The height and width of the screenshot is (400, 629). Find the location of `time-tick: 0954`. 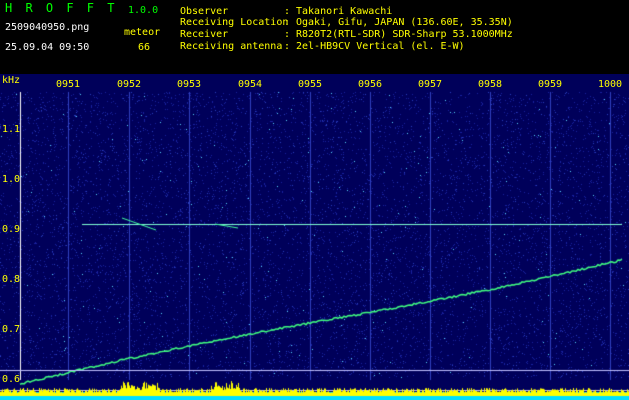

time-tick: 0954 is located at coordinates (250, 84).